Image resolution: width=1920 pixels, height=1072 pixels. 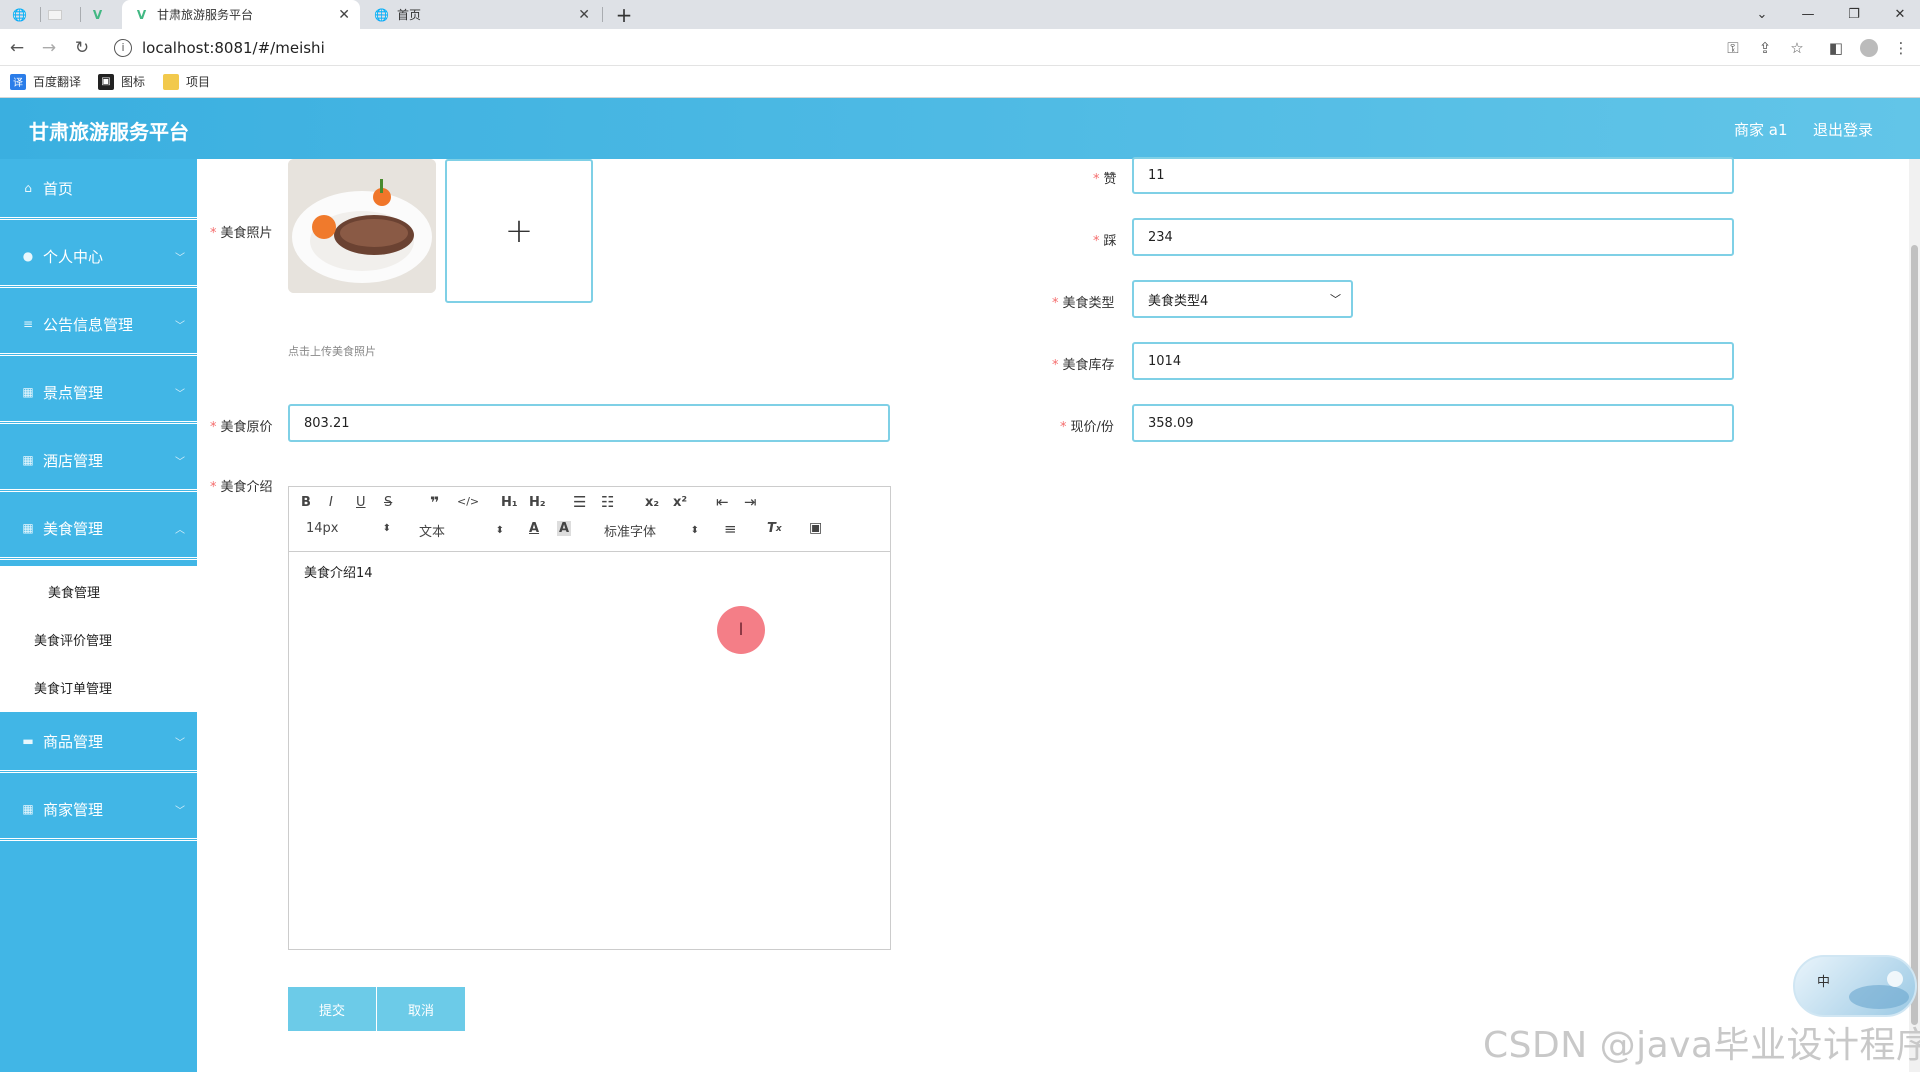 I want to click on heading2-icon: H₂, so click(x=537, y=502).